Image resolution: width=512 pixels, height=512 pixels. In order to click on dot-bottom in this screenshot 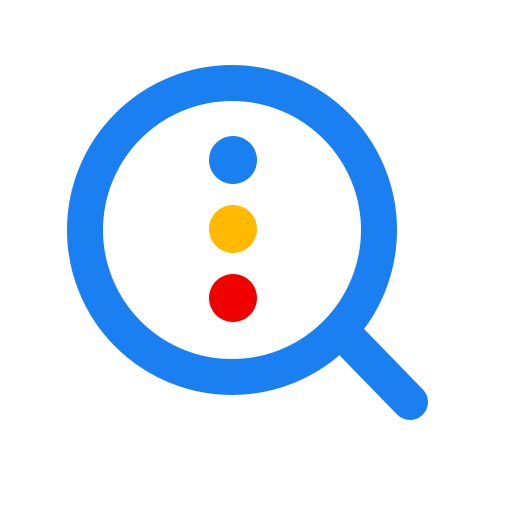, I will do `click(233, 298)`.